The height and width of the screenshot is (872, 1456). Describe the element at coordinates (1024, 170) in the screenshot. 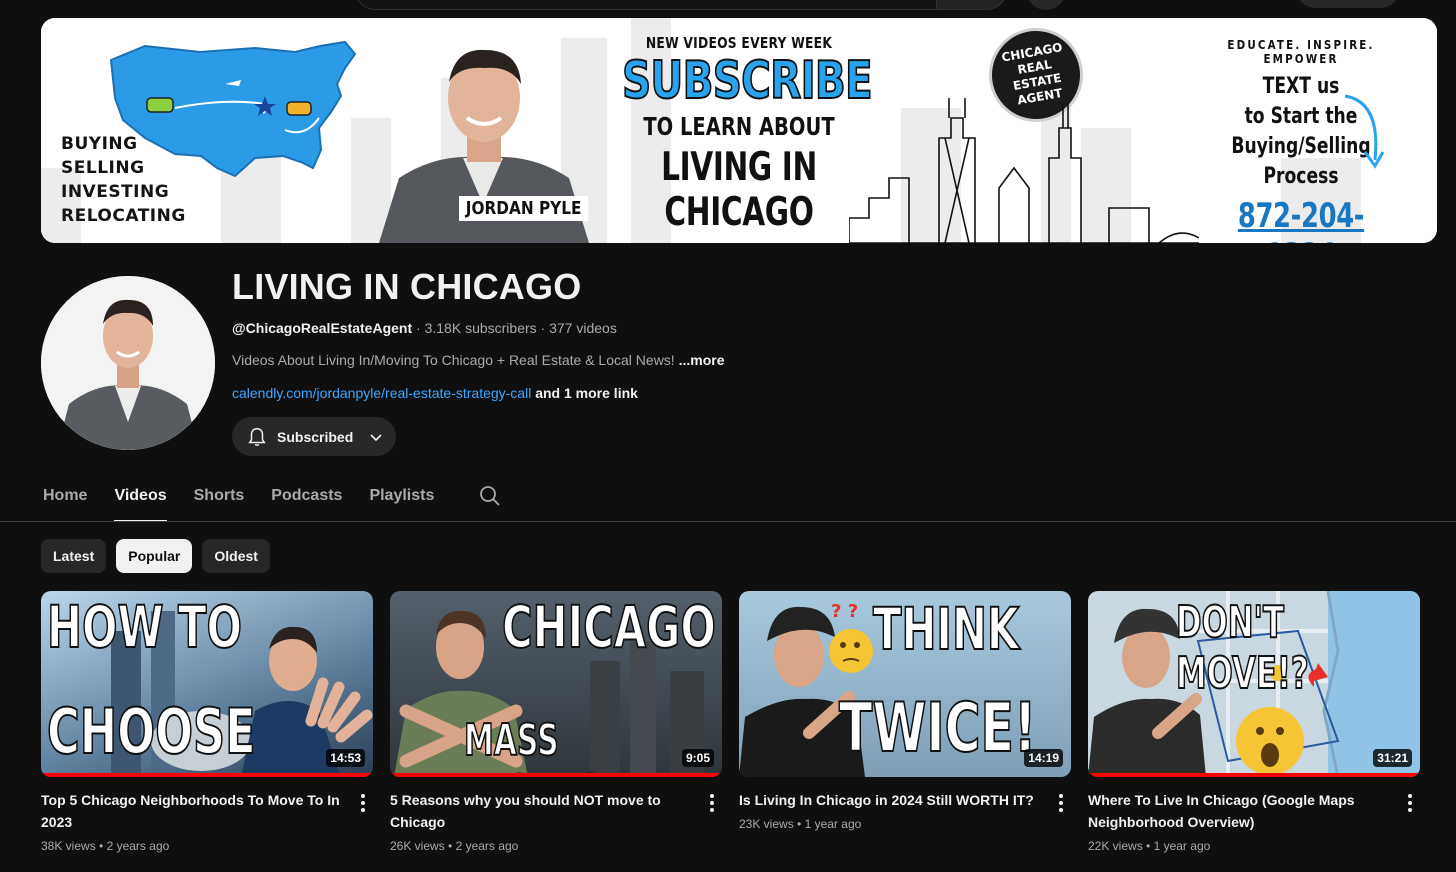

I see `skyline-line-art` at that location.